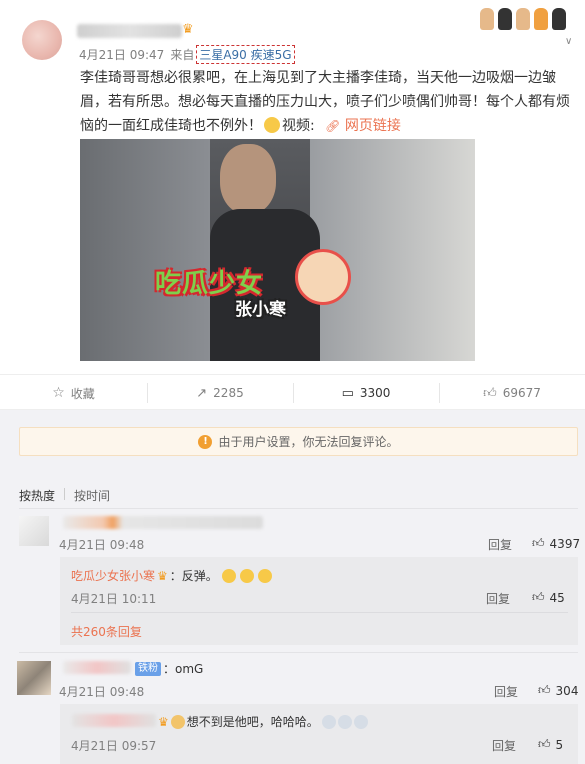 The image size is (585, 764). Describe the element at coordinates (129, 31) in the screenshot. I see `author-name-redacted` at that location.